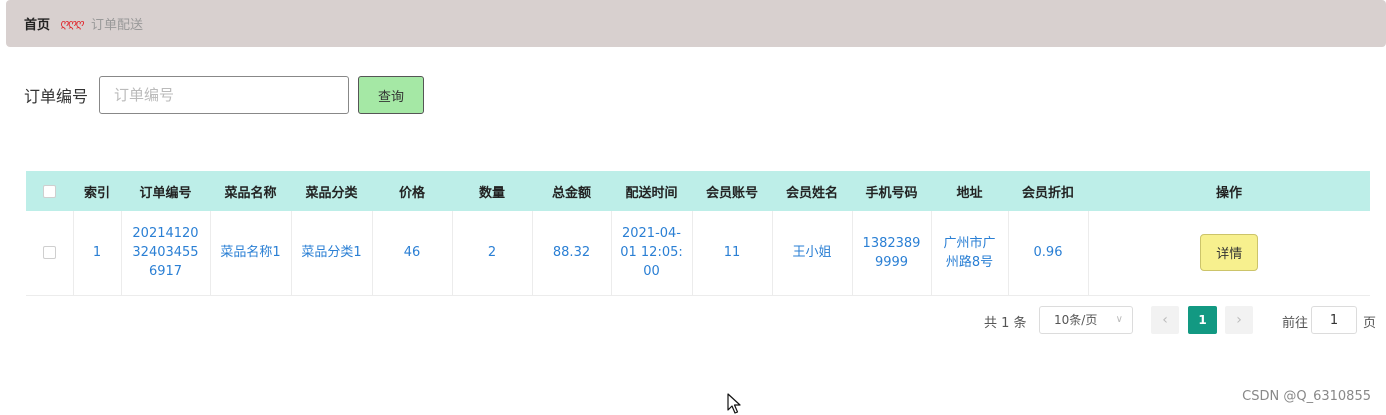 Image resolution: width=1386 pixels, height=415 pixels. What do you see at coordinates (56, 96) in the screenshot?
I see `search-label: 订单编号` at bounding box center [56, 96].